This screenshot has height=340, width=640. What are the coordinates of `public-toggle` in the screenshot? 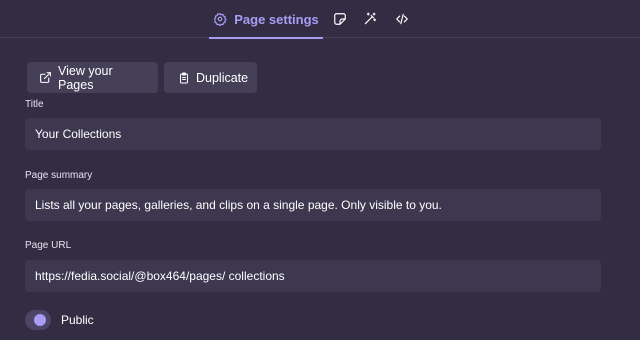 It's located at (38, 320).